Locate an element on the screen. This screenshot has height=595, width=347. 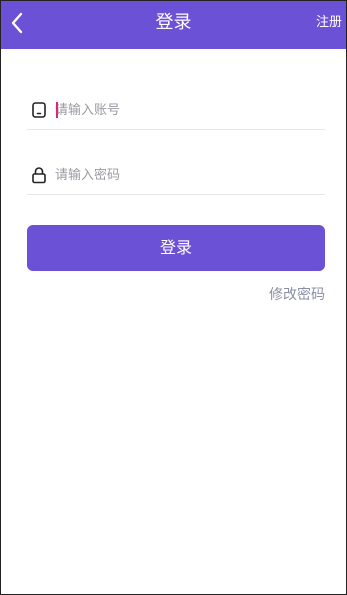
password-input is located at coordinates (185, 175).